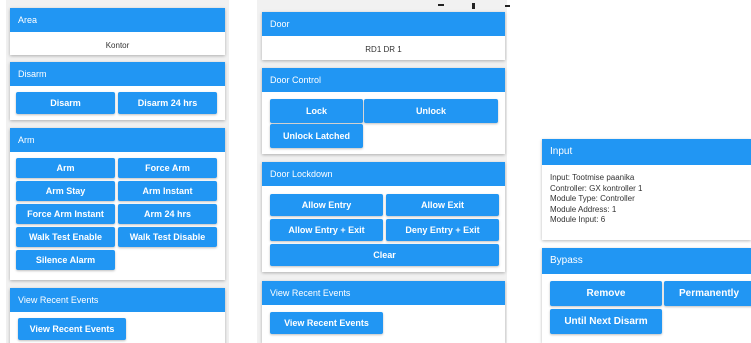  Describe the element at coordinates (167, 168) in the screenshot. I see `force-arm-button: Force Arm` at that location.